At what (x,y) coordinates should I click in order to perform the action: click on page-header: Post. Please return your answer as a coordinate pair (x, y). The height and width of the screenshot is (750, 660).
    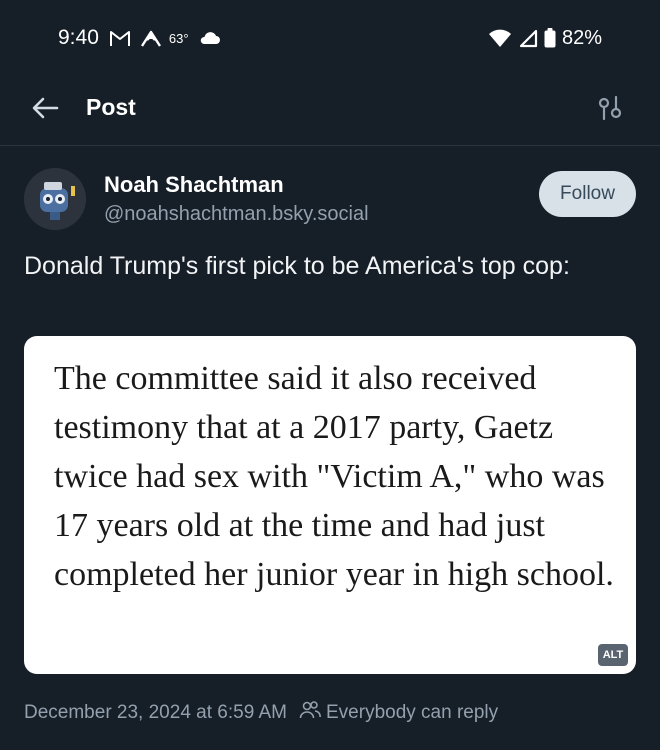
    Looking at the image, I should click on (330, 111).